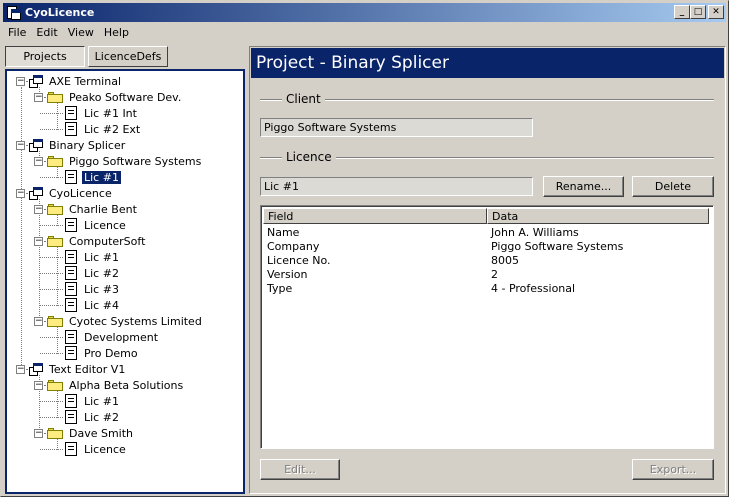 The width and height of the screenshot is (729, 497). I want to click on menu-view: View, so click(81, 32).